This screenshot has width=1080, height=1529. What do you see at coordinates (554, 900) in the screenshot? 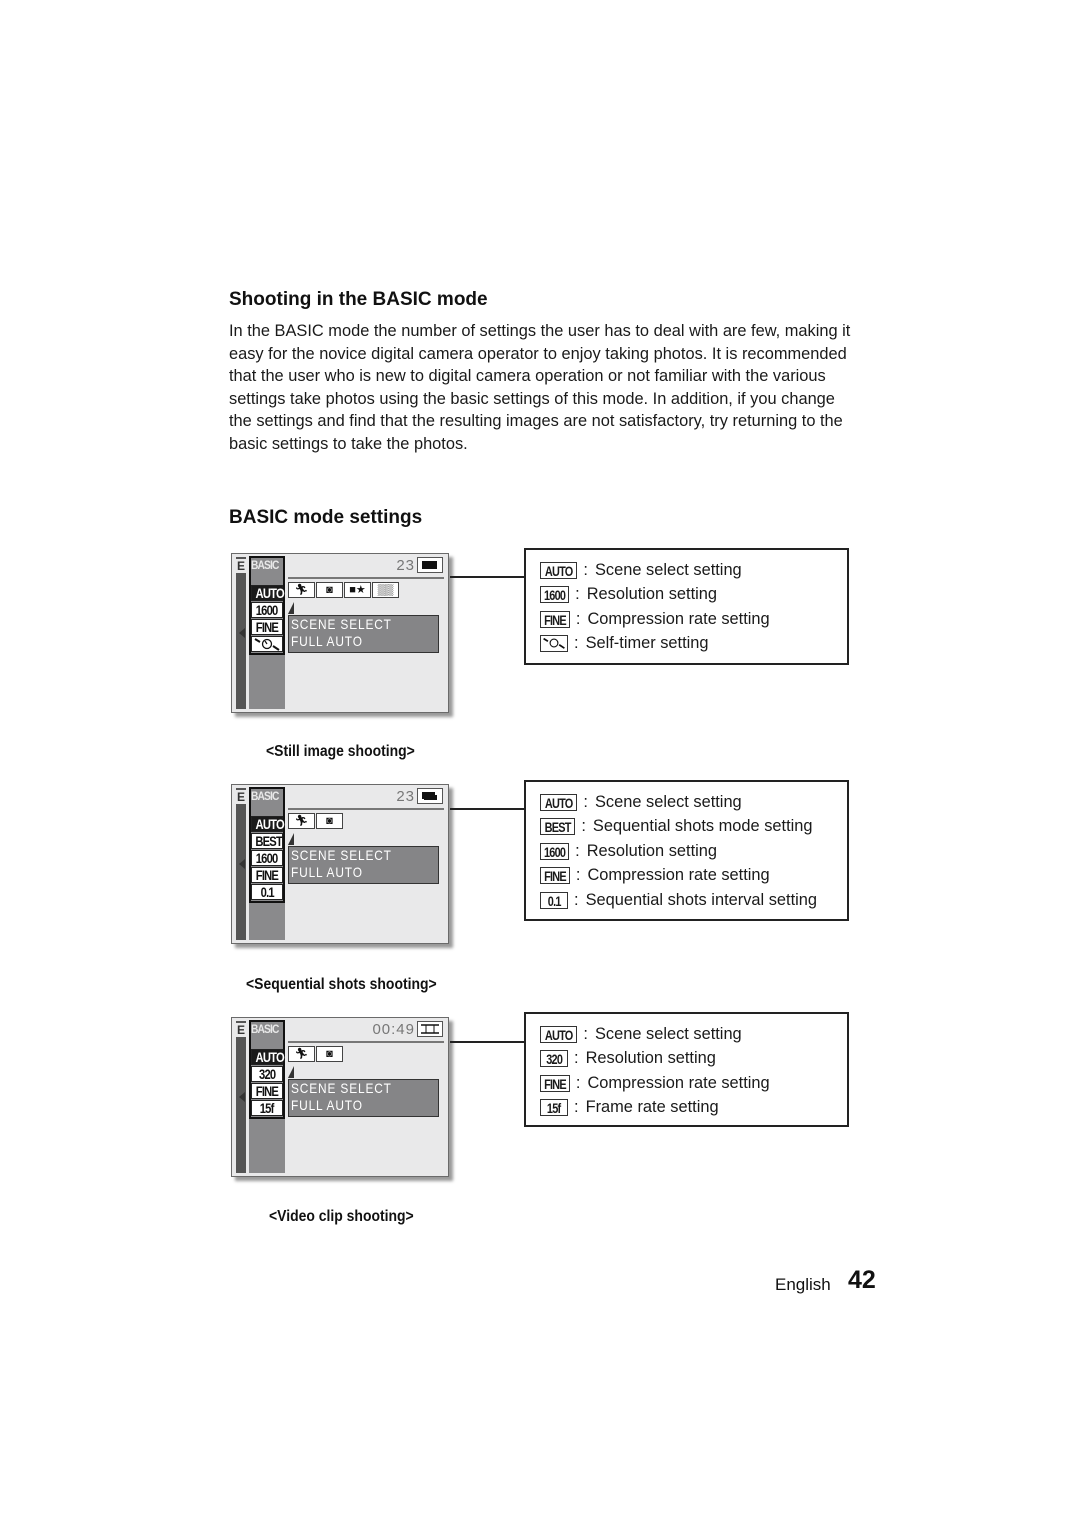
I see `legend-badge: 0.1` at bounding box center [554, 900].